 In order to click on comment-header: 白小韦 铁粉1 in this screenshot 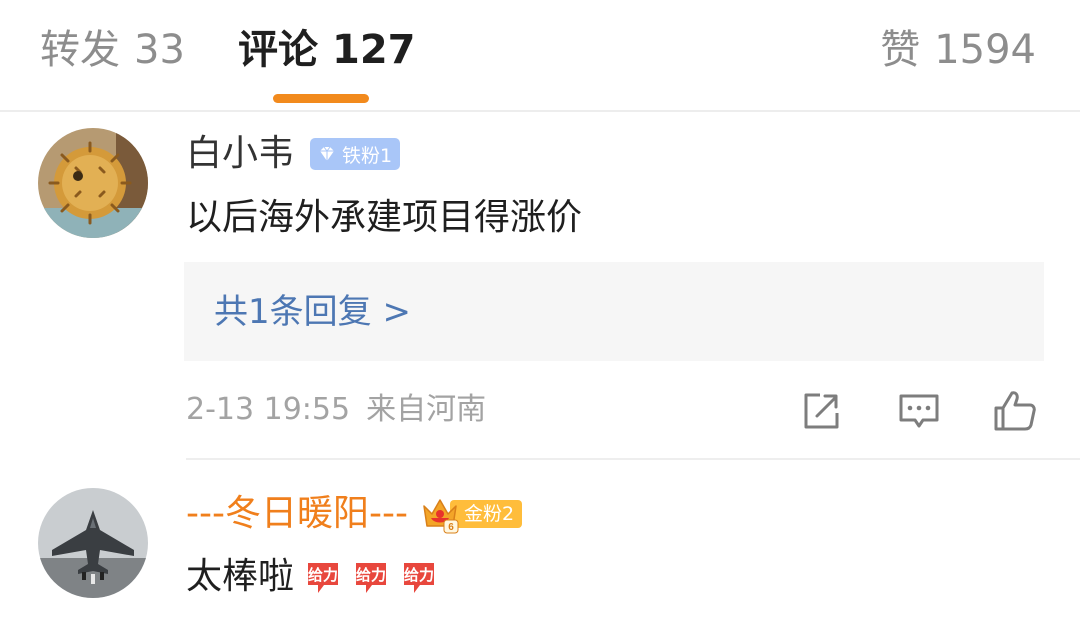, I will do `click(293, 154)`.